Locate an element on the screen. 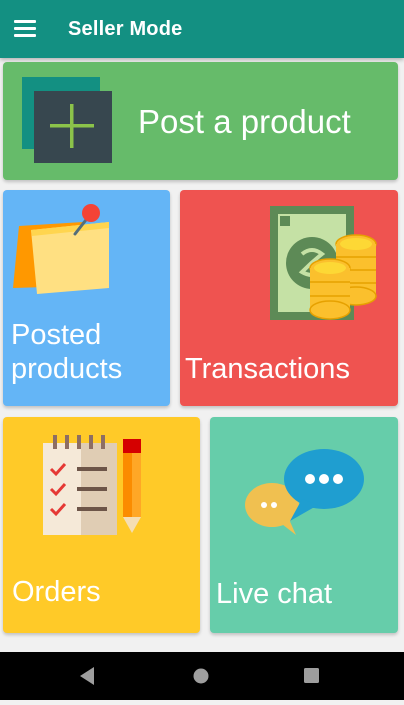 The image size is (404, 705). home-circle-icon is located at coordinates (201, 676).